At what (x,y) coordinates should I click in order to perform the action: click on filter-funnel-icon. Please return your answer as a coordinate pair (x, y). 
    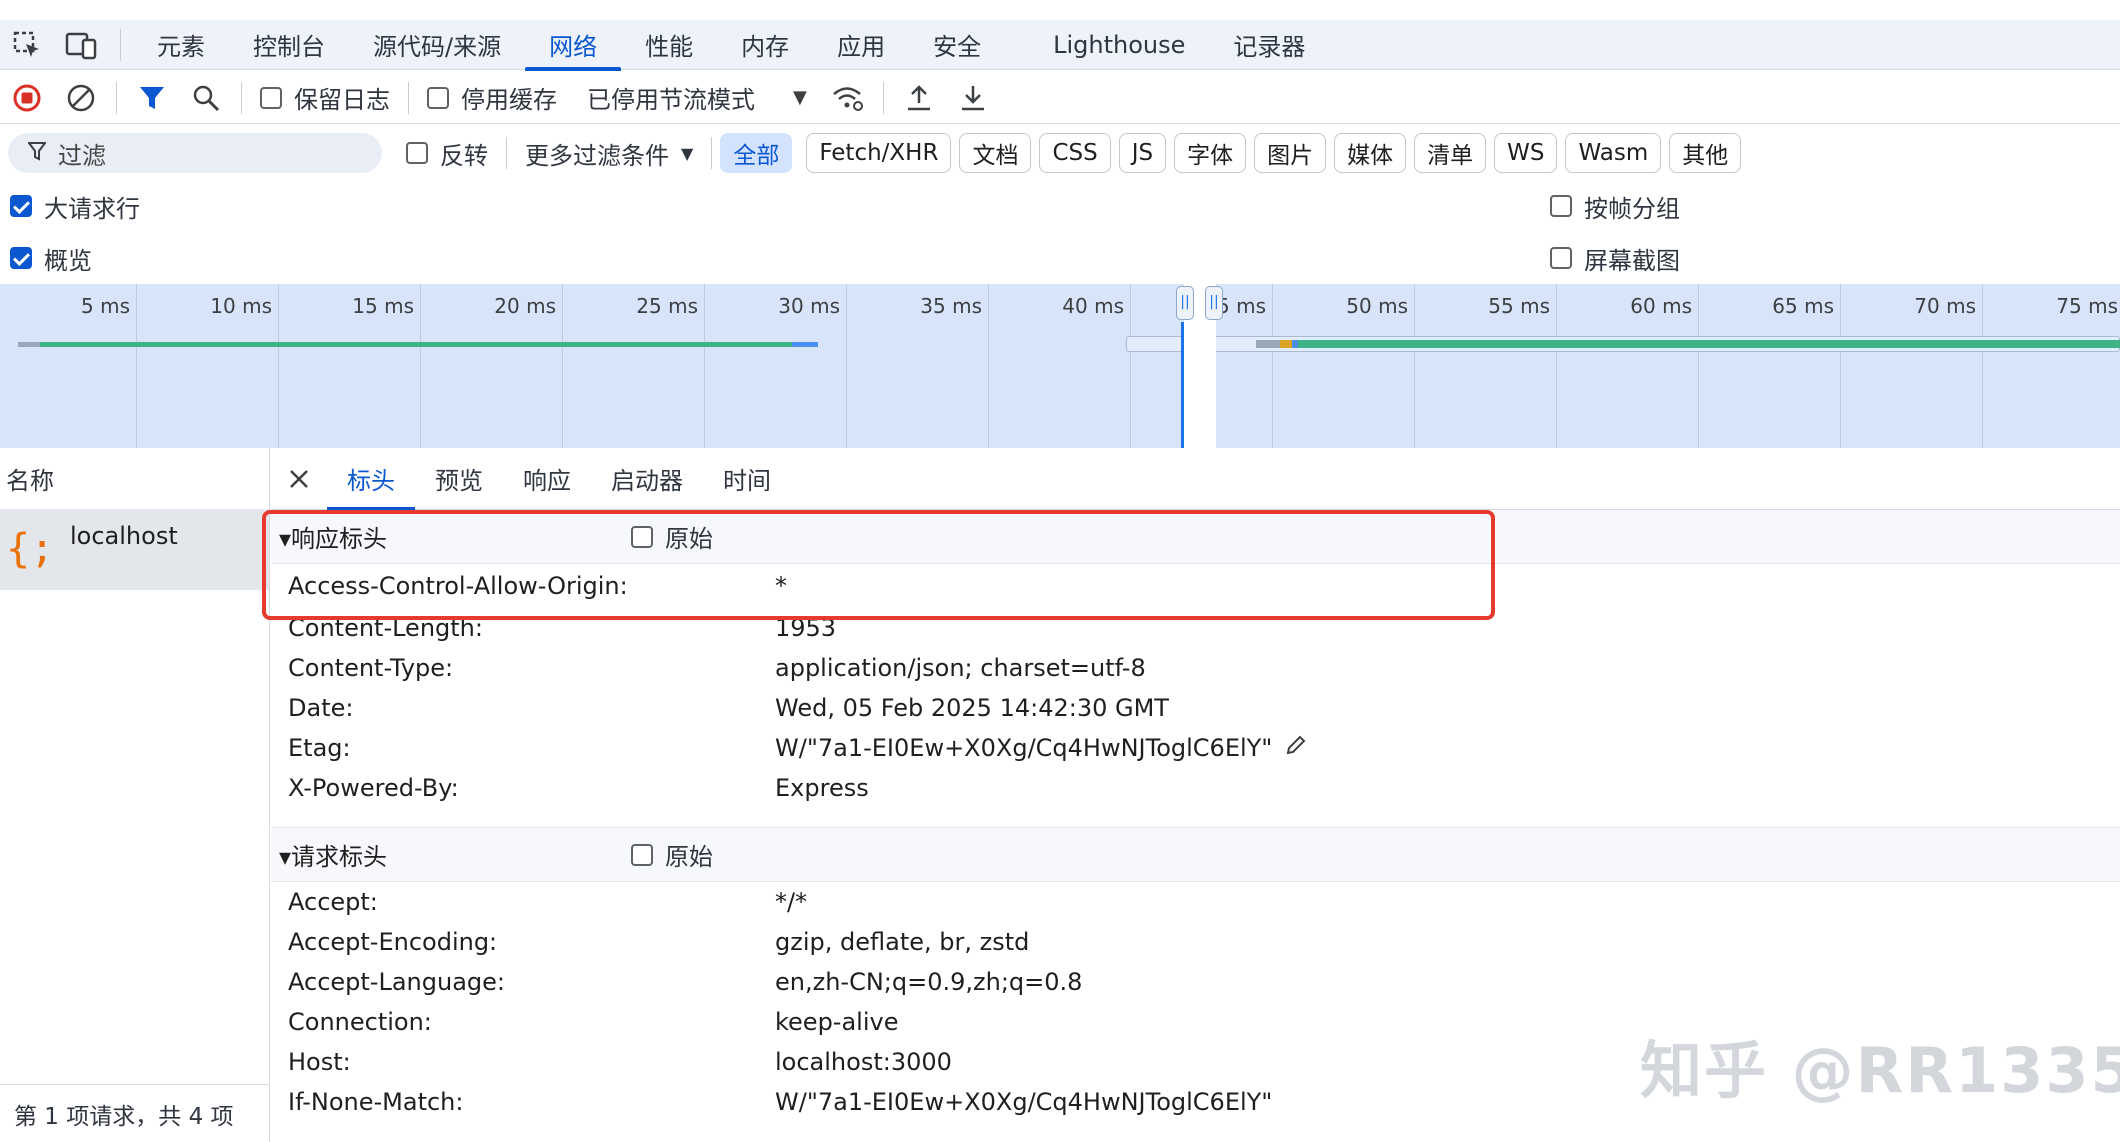
    Looking at the image, I should click on (152, 98).